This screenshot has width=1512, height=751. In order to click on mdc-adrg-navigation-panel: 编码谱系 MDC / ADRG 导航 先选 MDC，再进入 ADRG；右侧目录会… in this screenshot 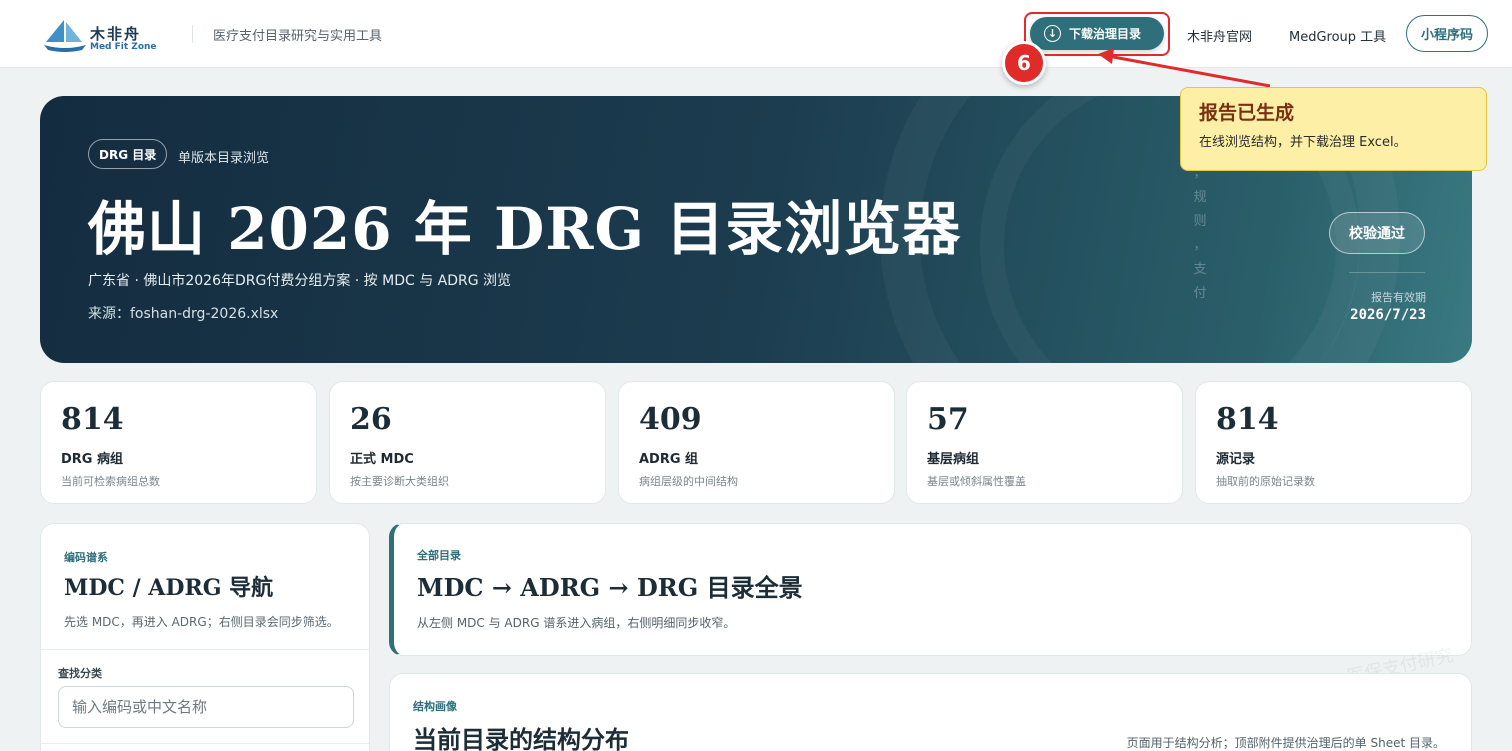, I will do `click(205, 637)`.